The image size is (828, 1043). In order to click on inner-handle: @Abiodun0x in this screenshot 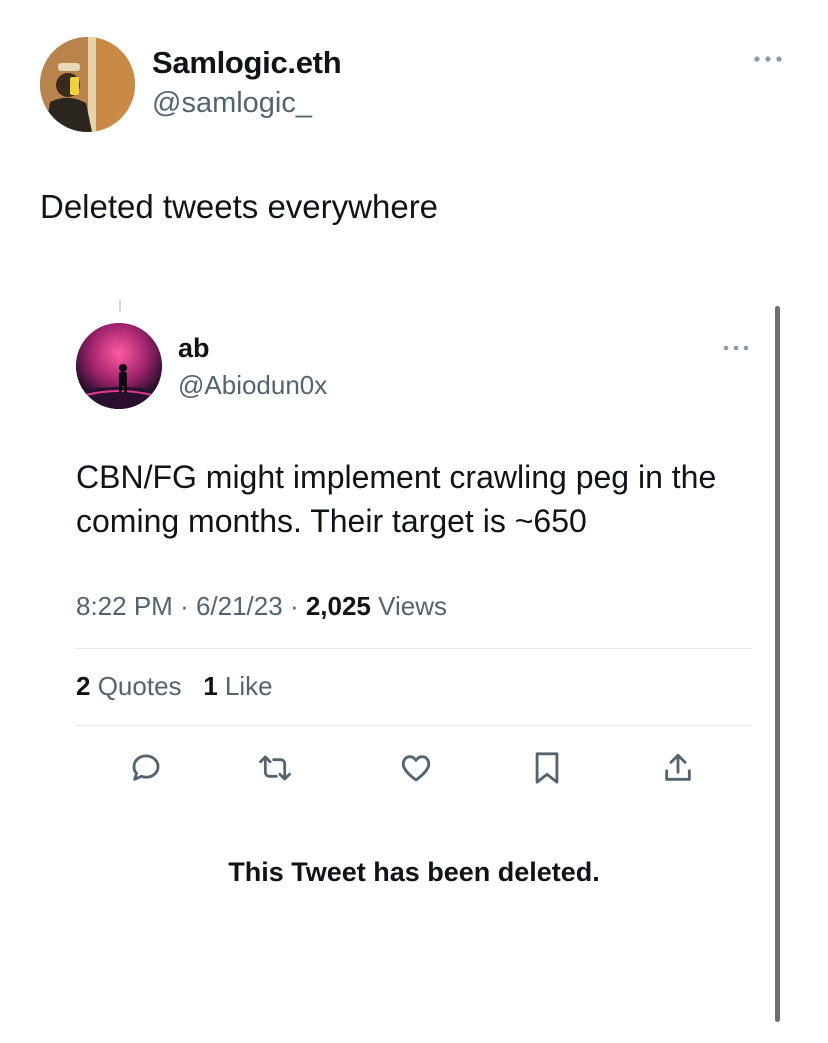, I will do `click(252, 385)`.